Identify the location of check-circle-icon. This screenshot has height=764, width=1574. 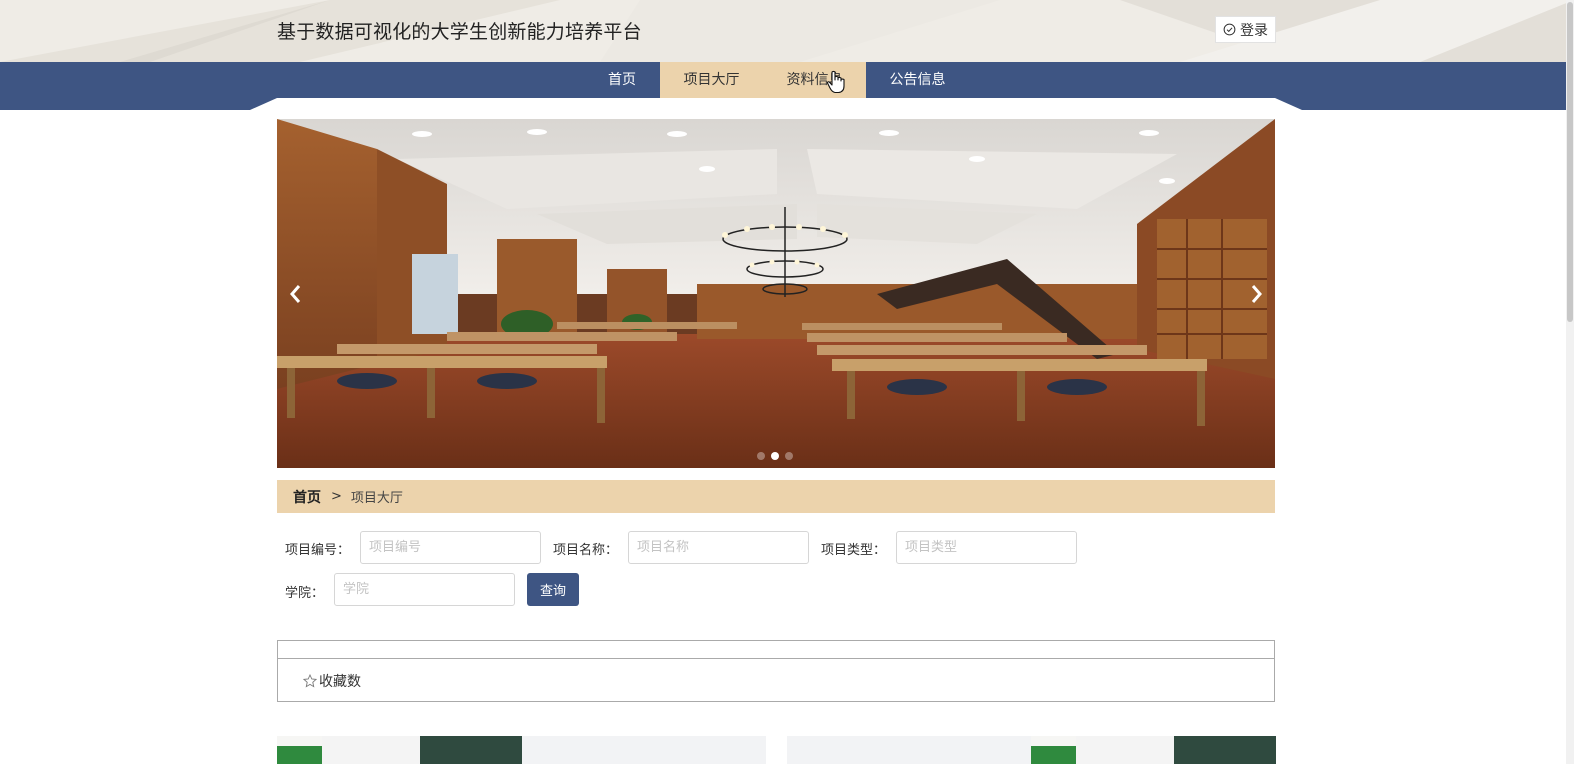
(1229, 29).